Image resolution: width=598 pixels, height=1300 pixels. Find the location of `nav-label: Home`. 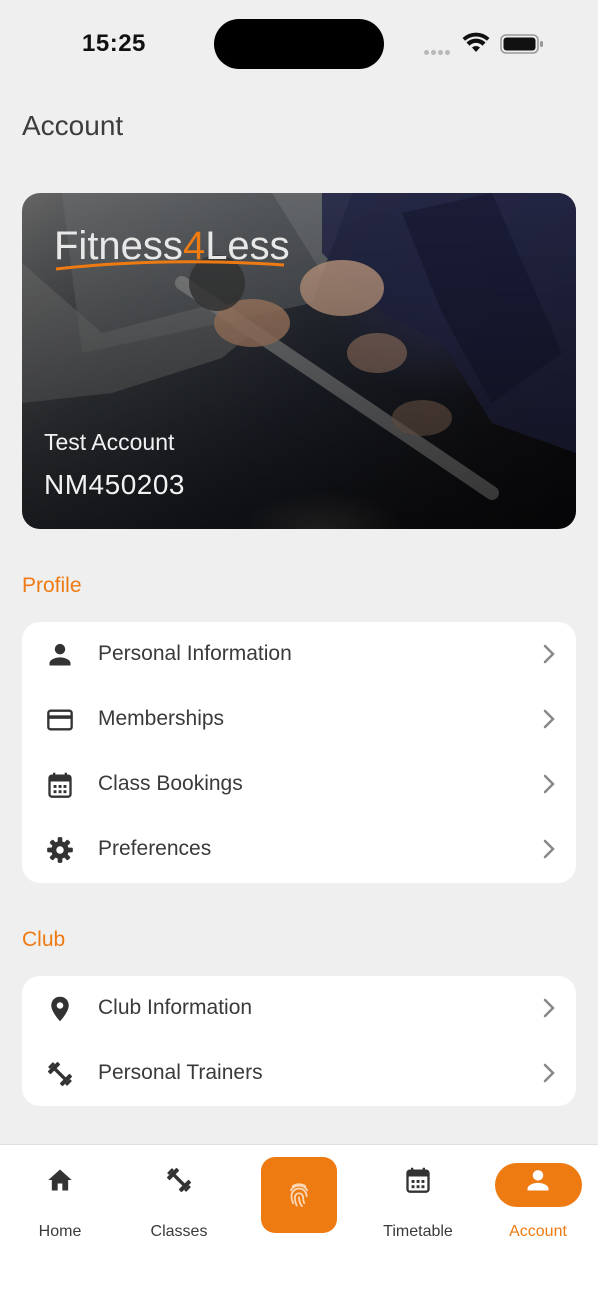

nav-label: Home is located at coordinates (60, 1231).